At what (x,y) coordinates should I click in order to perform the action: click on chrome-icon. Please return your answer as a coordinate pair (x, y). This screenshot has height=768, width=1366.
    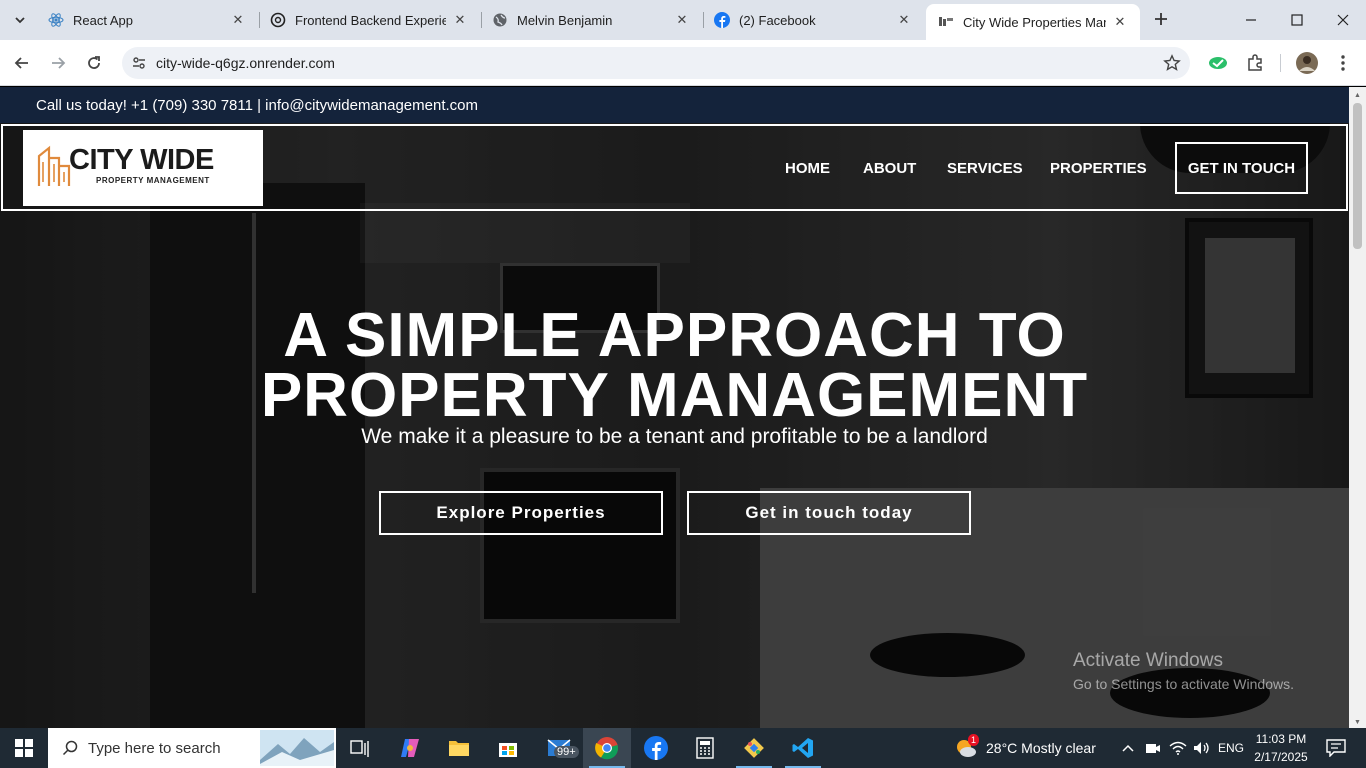
    Looking at the image, I should click on (607, 748).